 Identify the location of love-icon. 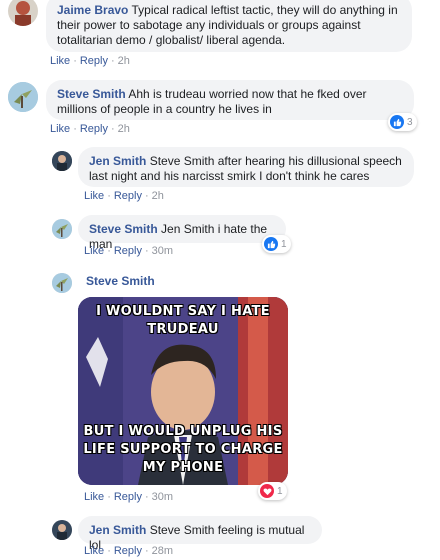
(267, 491).